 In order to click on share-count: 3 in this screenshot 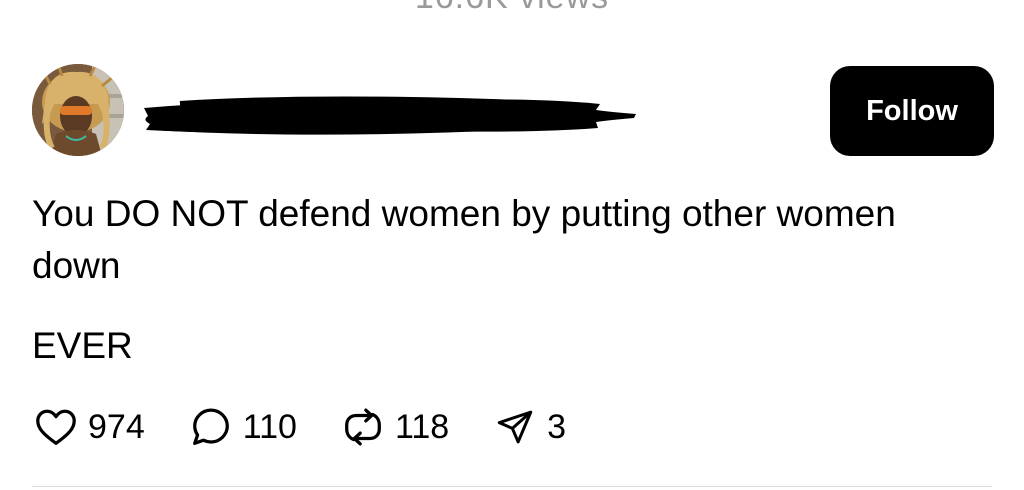, I will do `click(557, 426)`.